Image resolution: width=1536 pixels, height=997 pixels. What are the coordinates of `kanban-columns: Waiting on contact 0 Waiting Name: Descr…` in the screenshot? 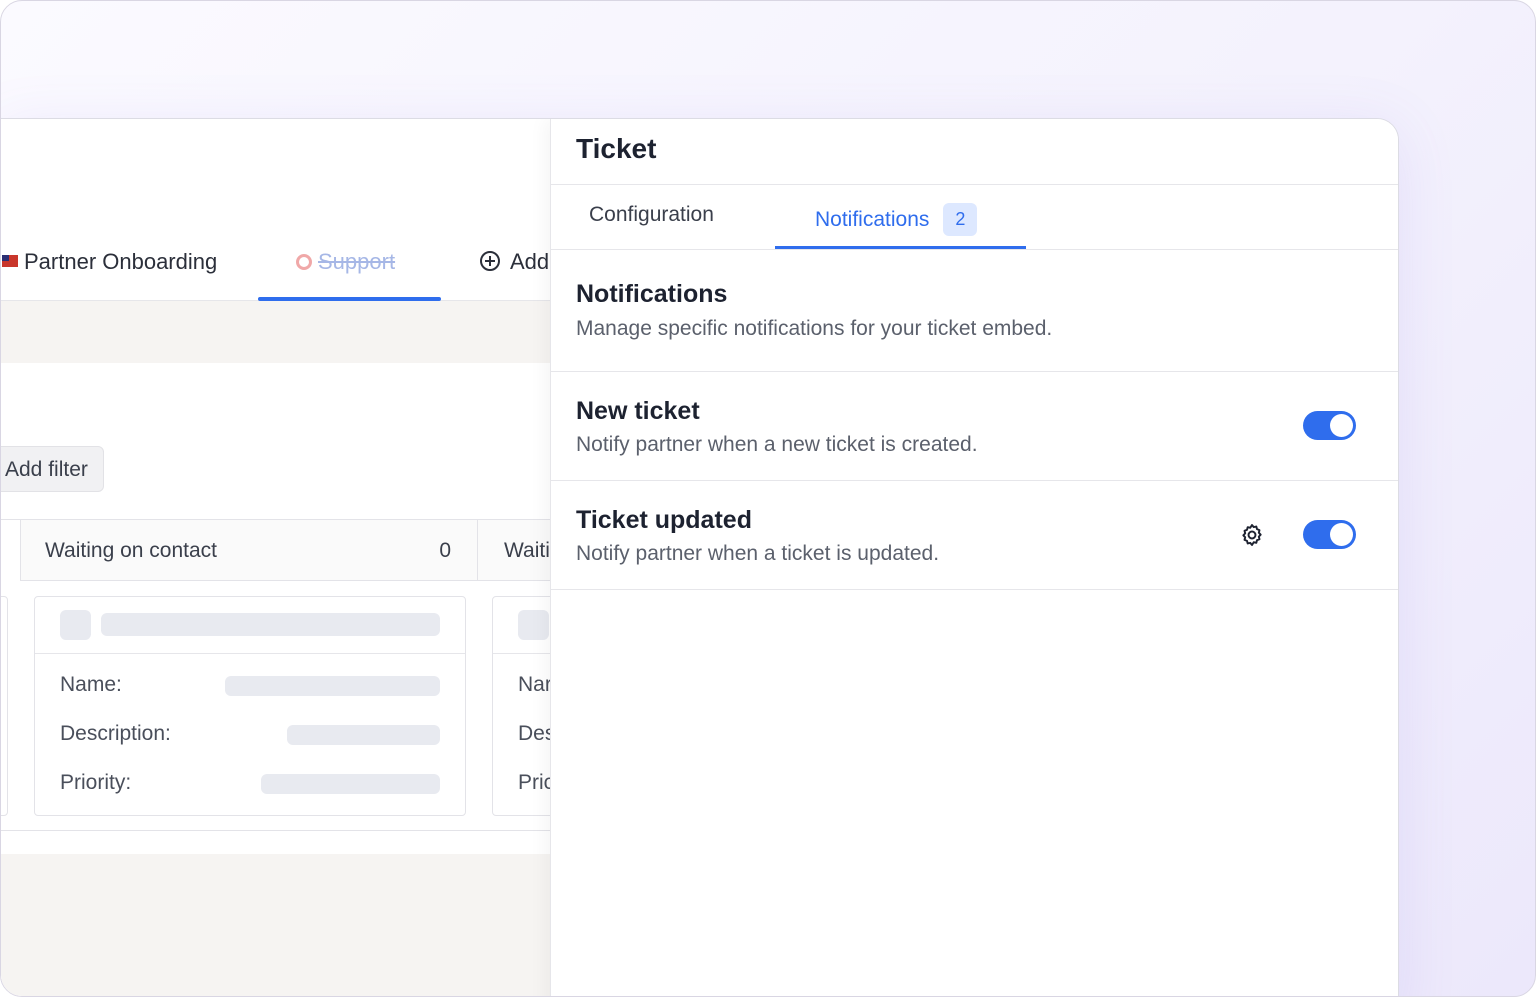 It's located at (307, 675).